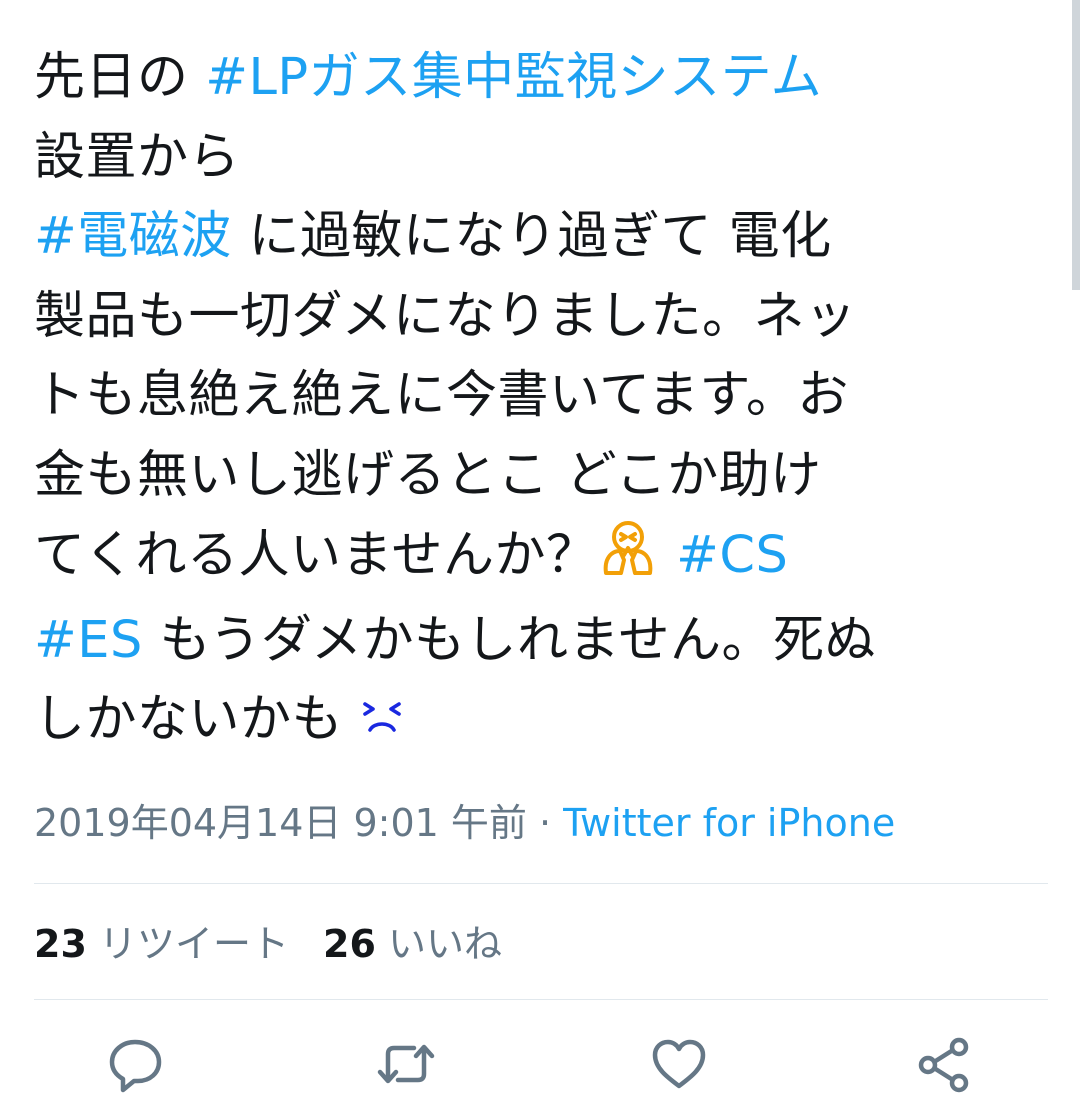 The height and width of the screenshot is (1110, 1080). I want to click on source-link: Twitter for iPhone, so click(729, 823).